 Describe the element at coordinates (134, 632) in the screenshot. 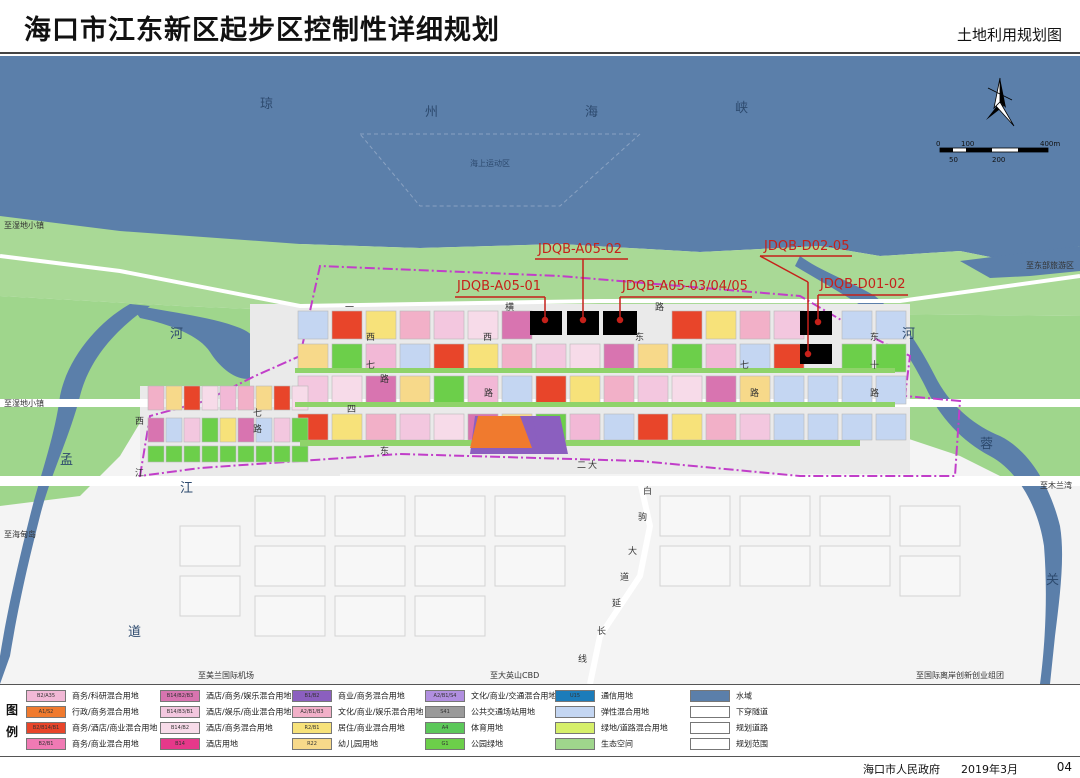

I see `left-river-char-2: 道` at that location.